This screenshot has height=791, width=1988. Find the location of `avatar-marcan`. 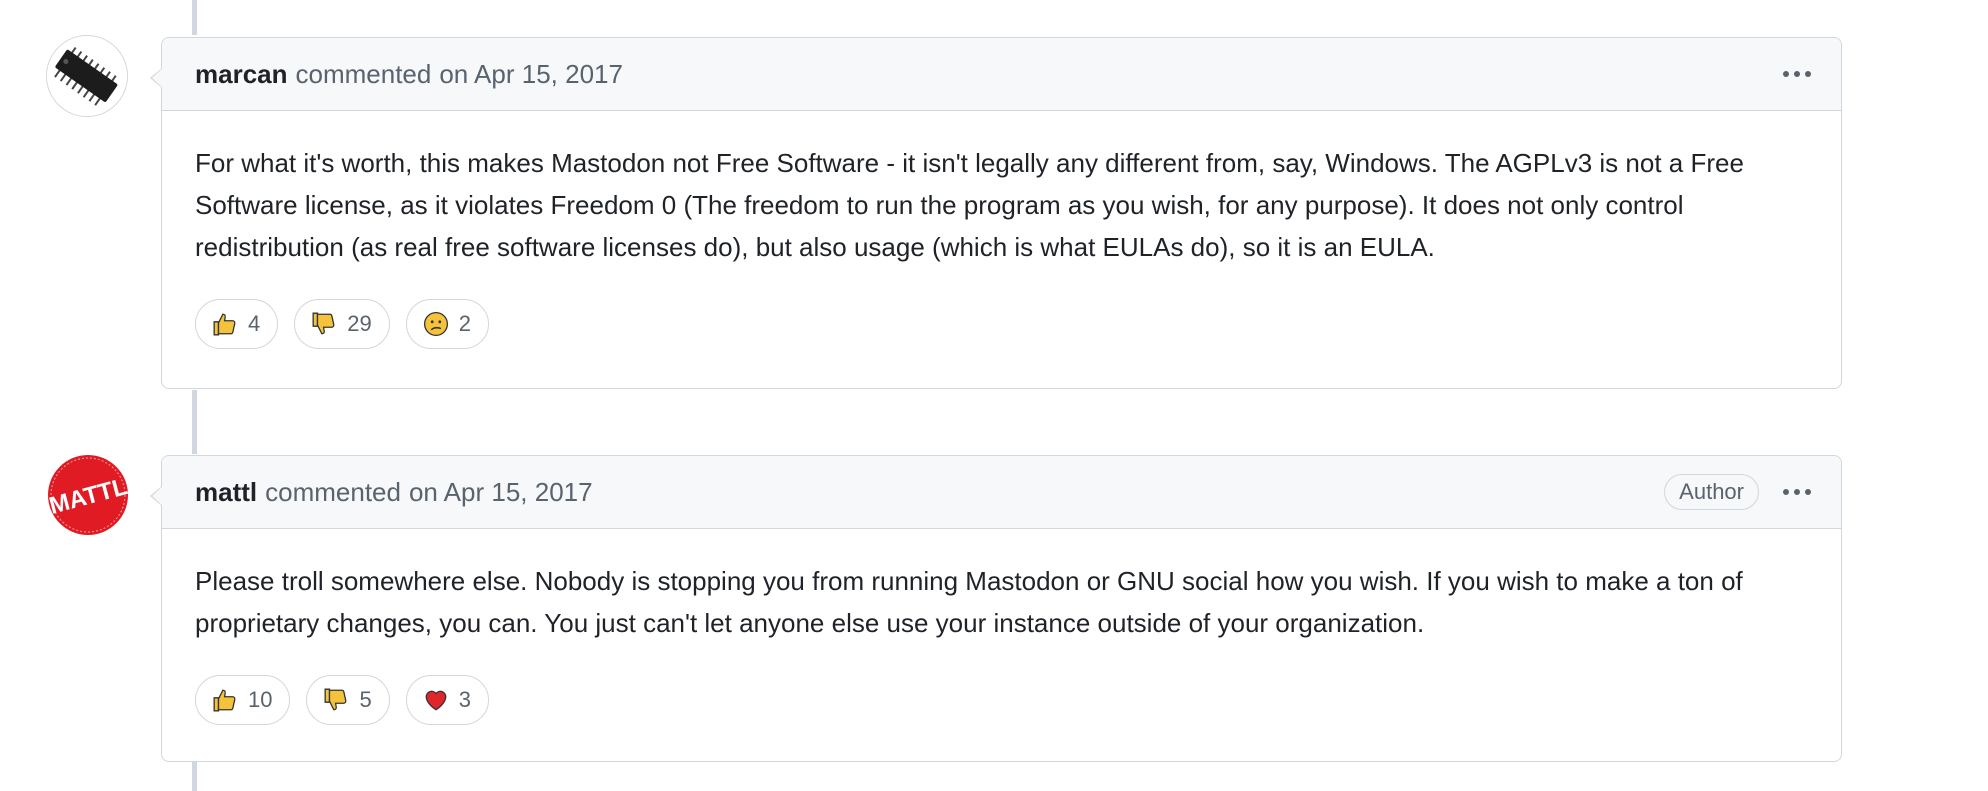

avatar-marcan is located at coordinates (87, 76).